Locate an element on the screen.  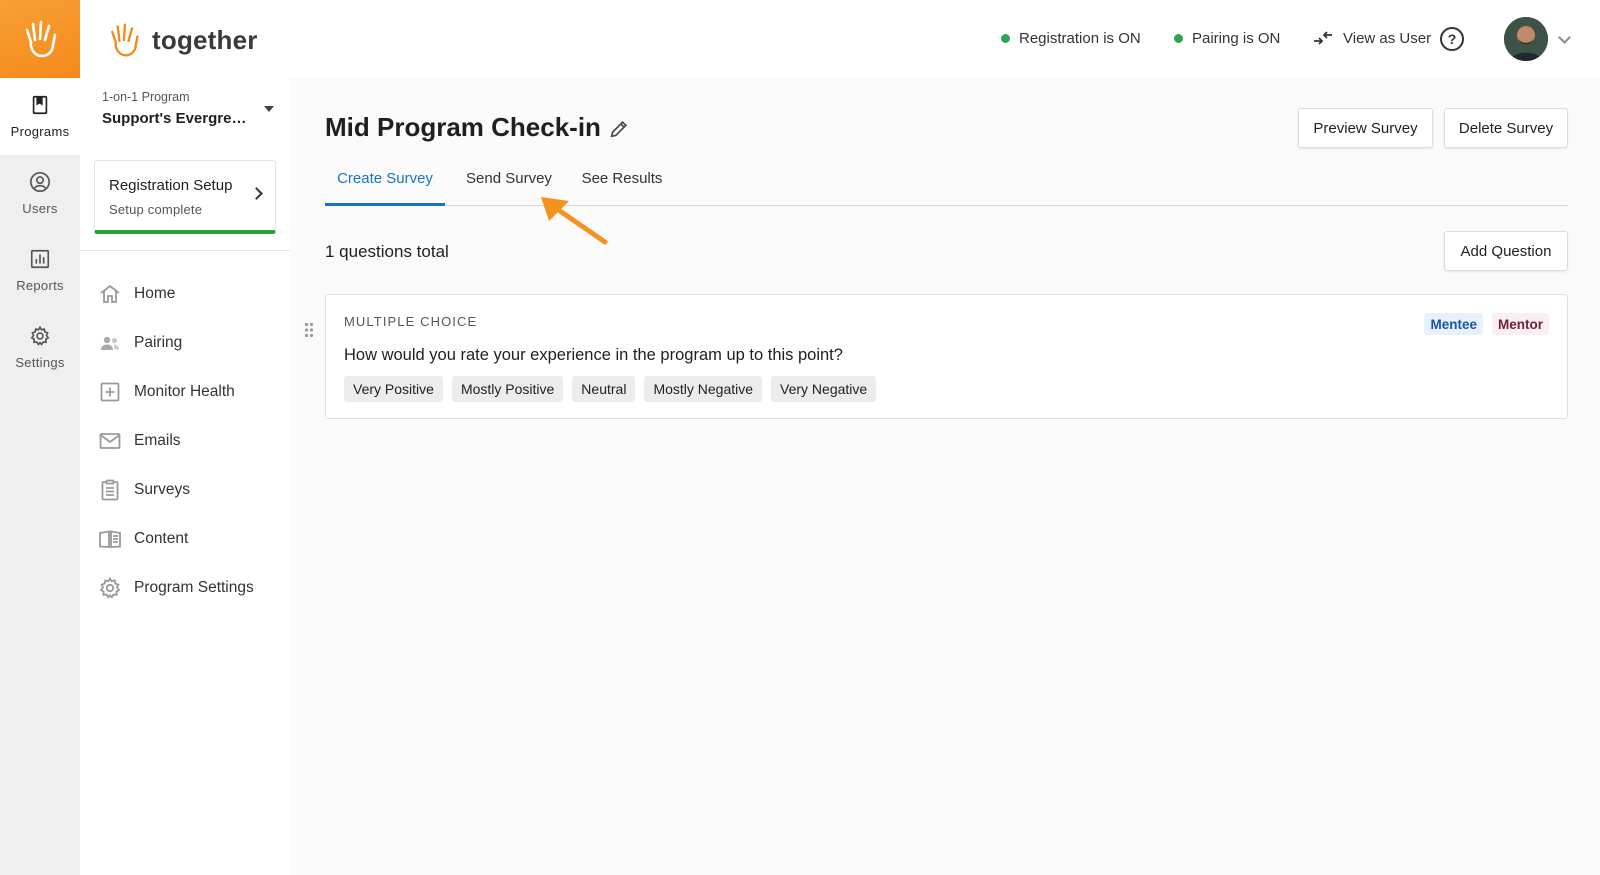
answer-option: Mostly Negative is located at coordinates (703, 389).